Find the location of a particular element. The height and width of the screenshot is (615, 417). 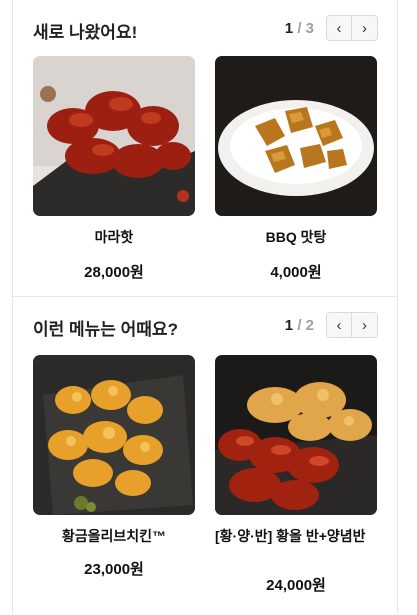

menu-name: 마라핫 is located at coordinates (114, 237).